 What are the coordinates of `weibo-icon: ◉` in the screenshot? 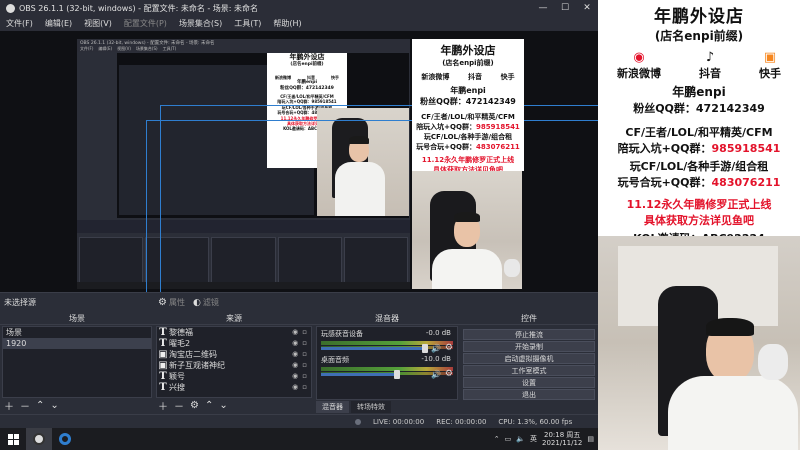 It's located at (639, 57).